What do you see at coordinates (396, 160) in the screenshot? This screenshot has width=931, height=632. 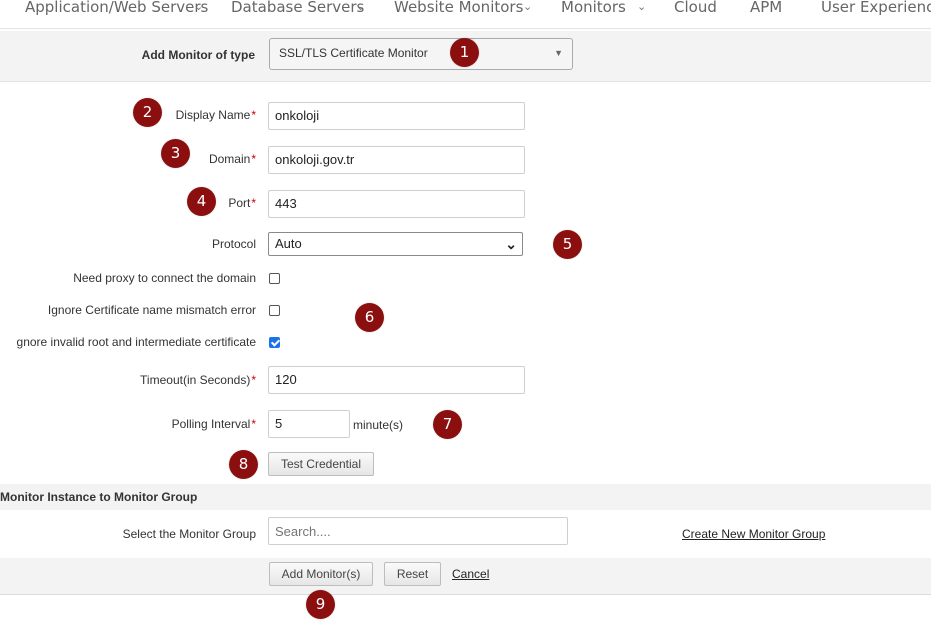 I see `domain-input: onkoloji.gov.tr` at bounding box center [396, 160].